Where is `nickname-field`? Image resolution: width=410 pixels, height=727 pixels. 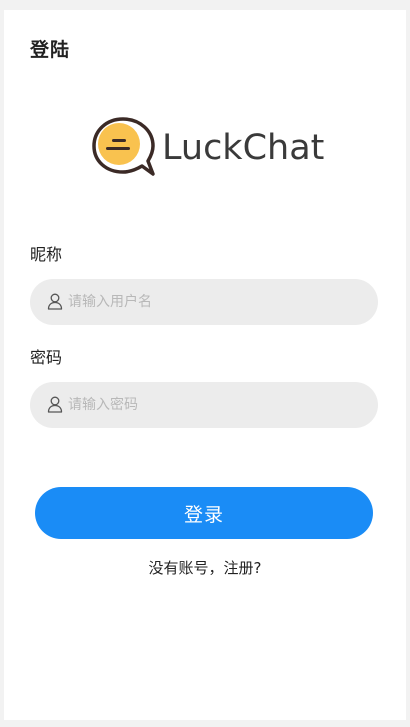 nickname-field is located at coordinates (204, 302).